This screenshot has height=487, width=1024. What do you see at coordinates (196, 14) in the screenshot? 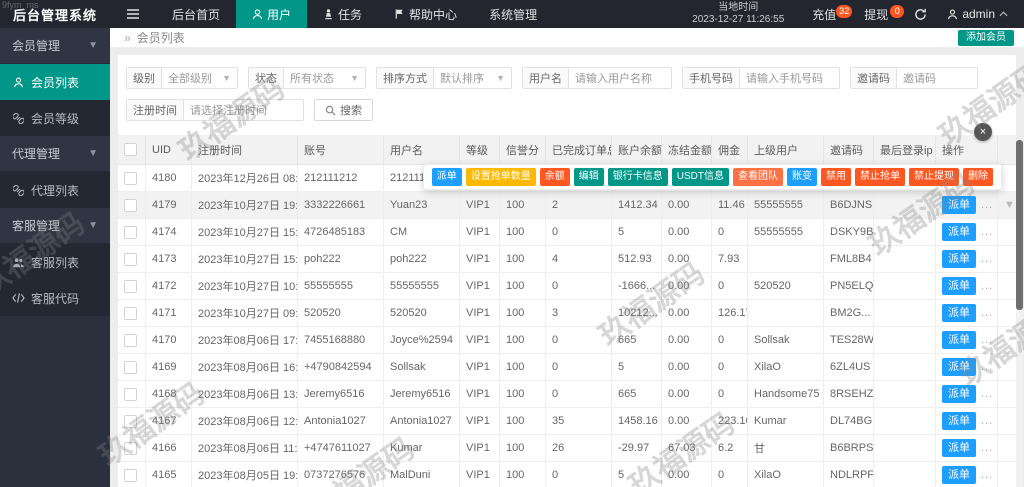
I see `nav-item-home: 后台首页` at bounding box center [196, 14].